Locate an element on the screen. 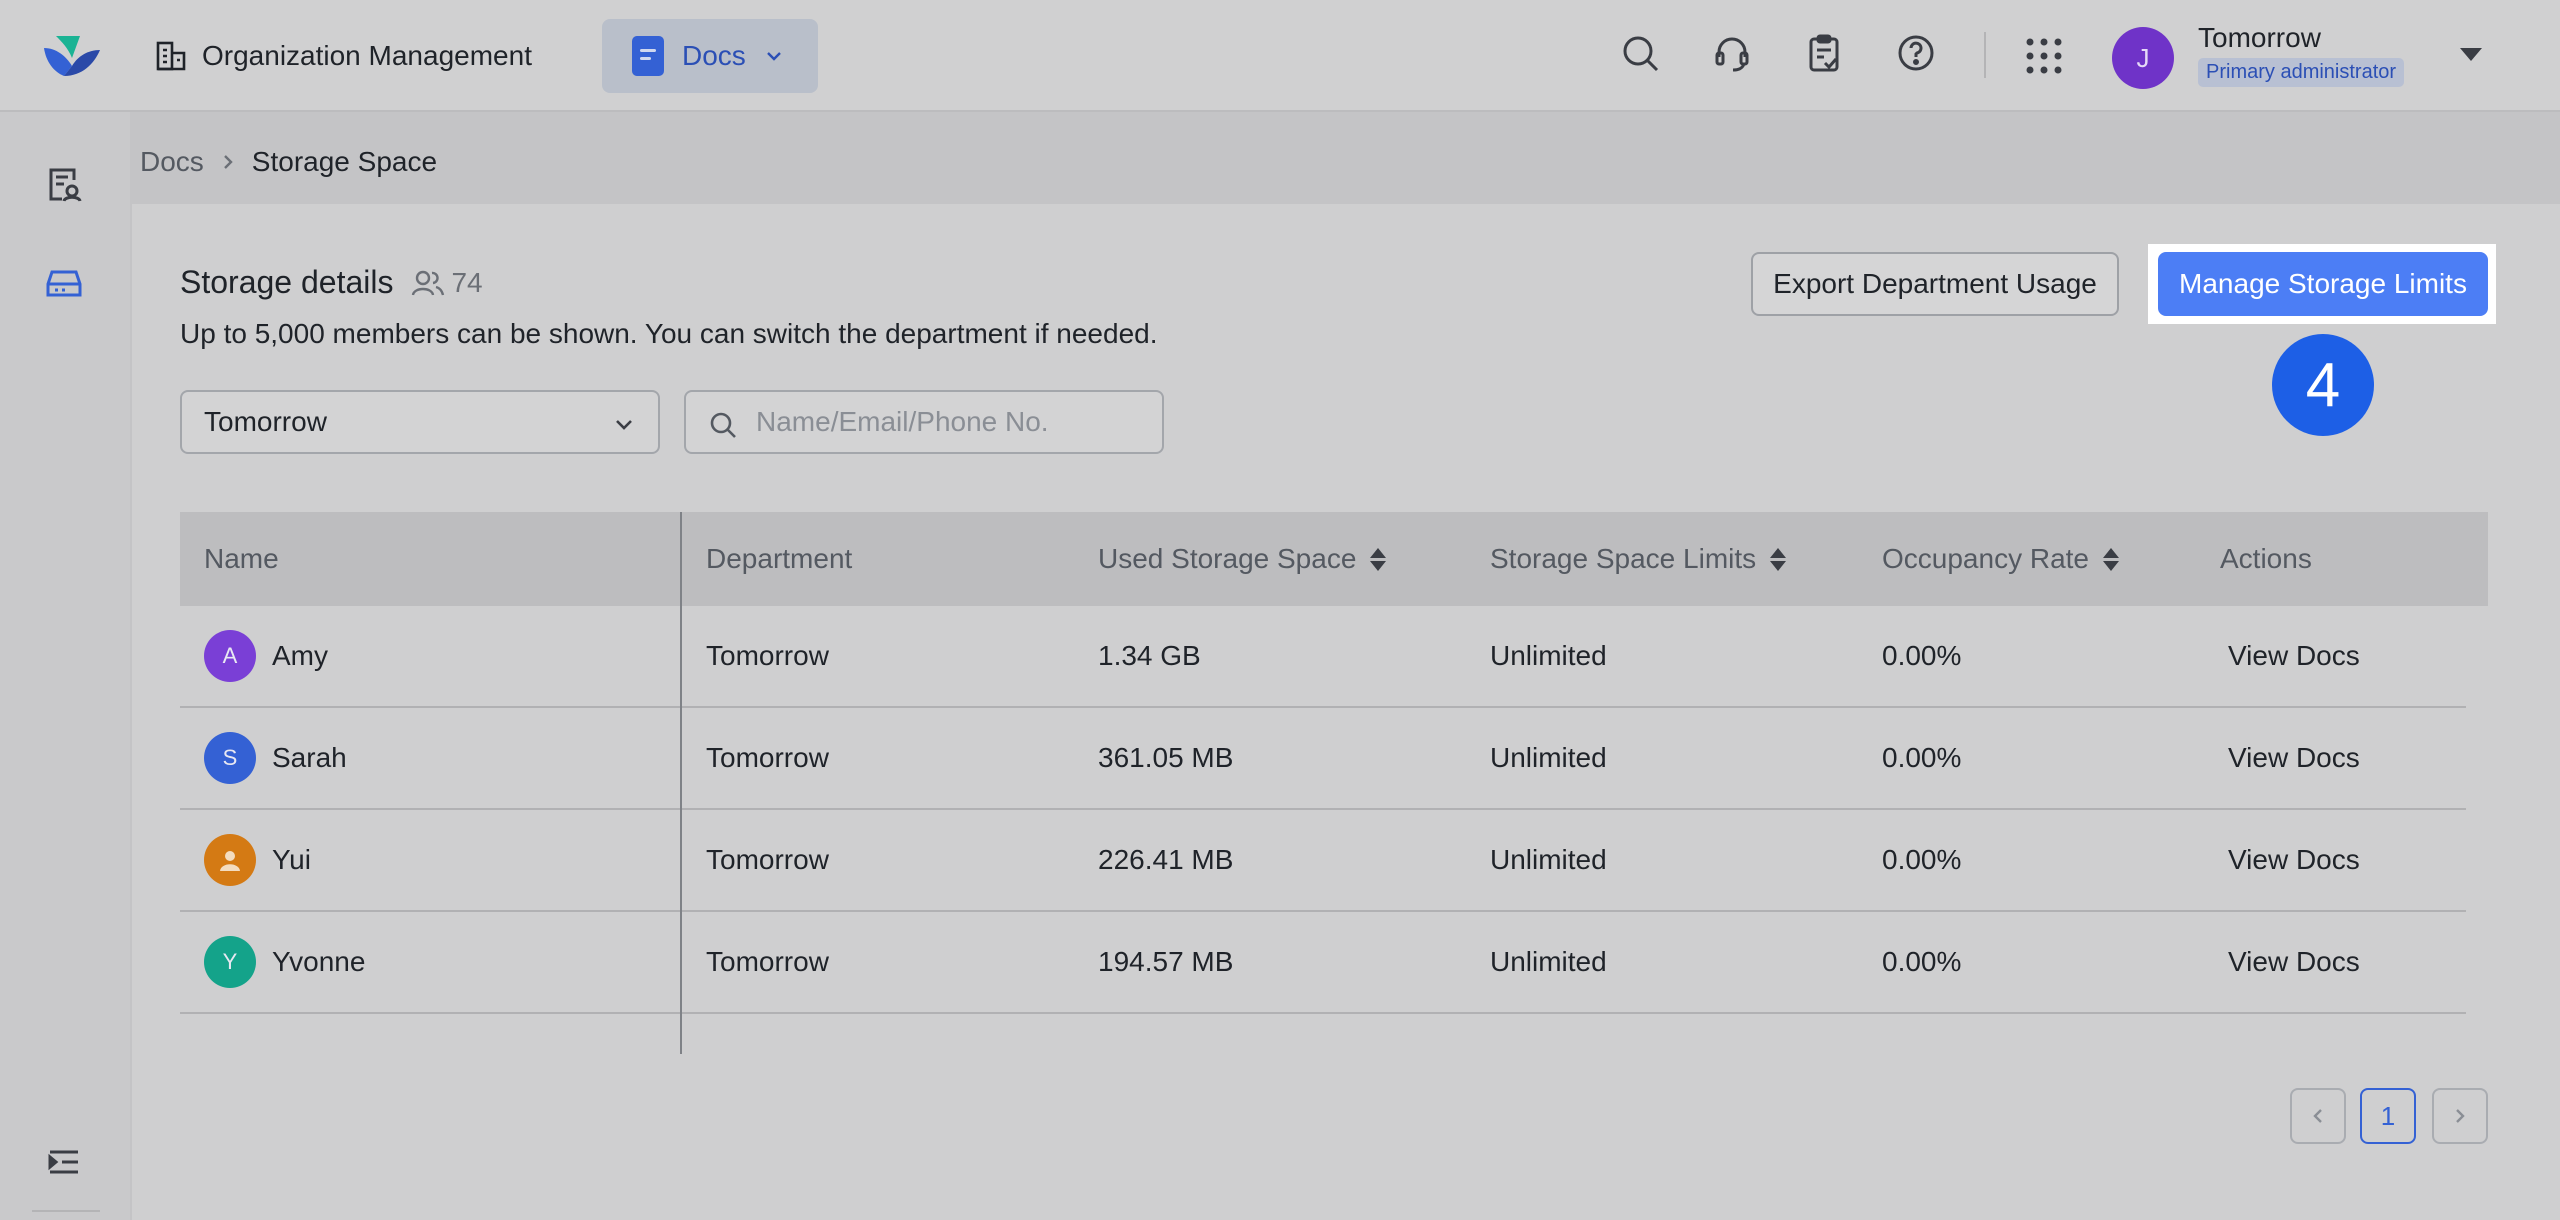 This screenshot has height=1220, width=2560. expand-sidebar-icon is located at coordinates (64, 1162).